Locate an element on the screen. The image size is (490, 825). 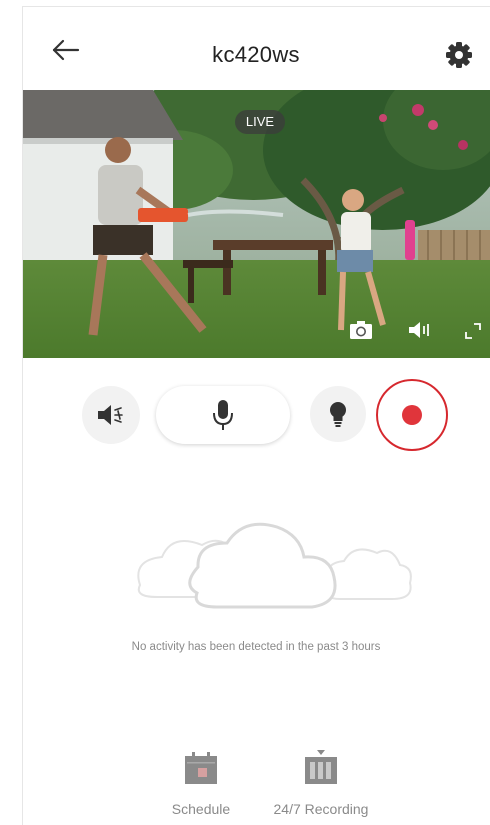
calendar-icon is located at coordinates (201, 768).